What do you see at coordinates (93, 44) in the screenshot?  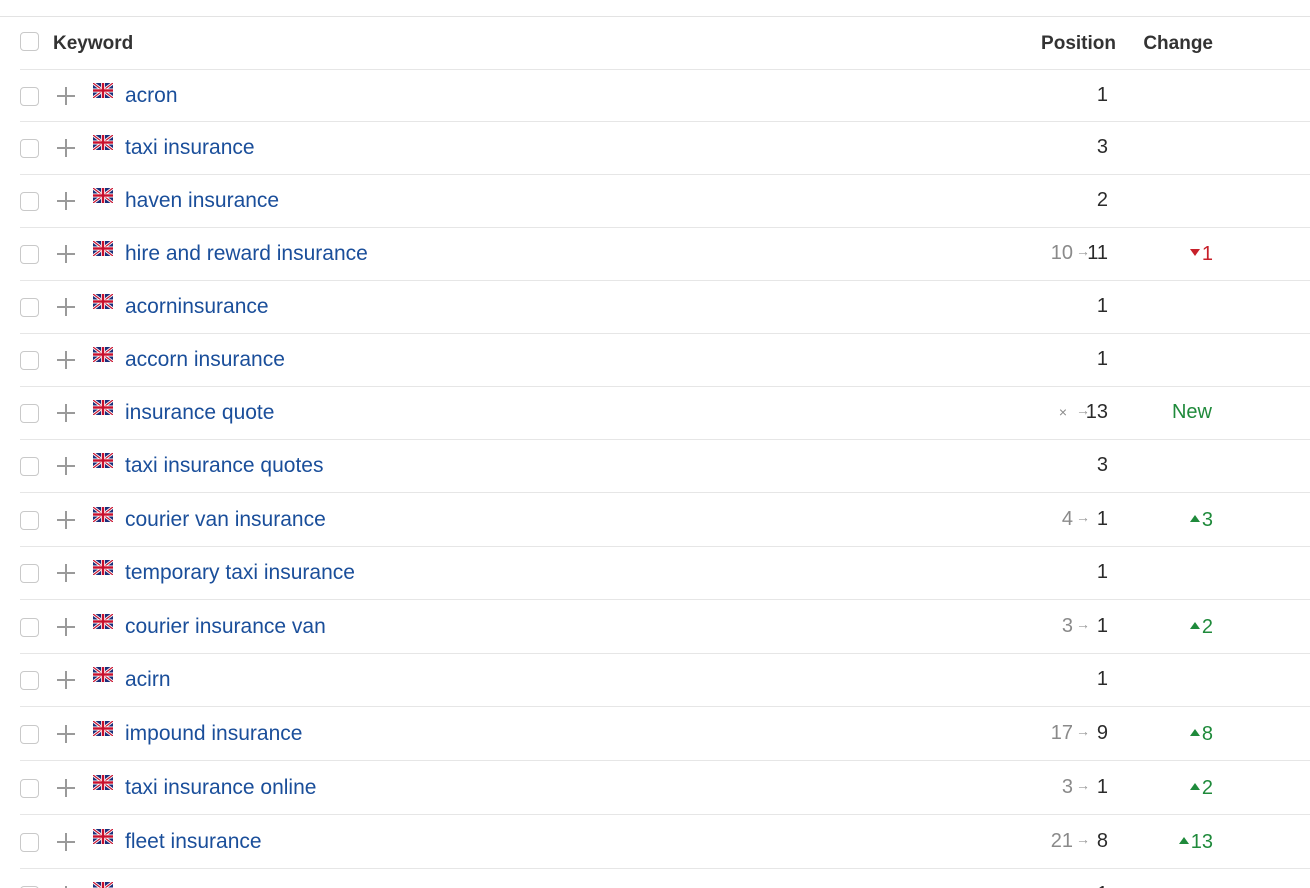 I see `keyword-column-header: Keyword` at bounding box center [93, 44].